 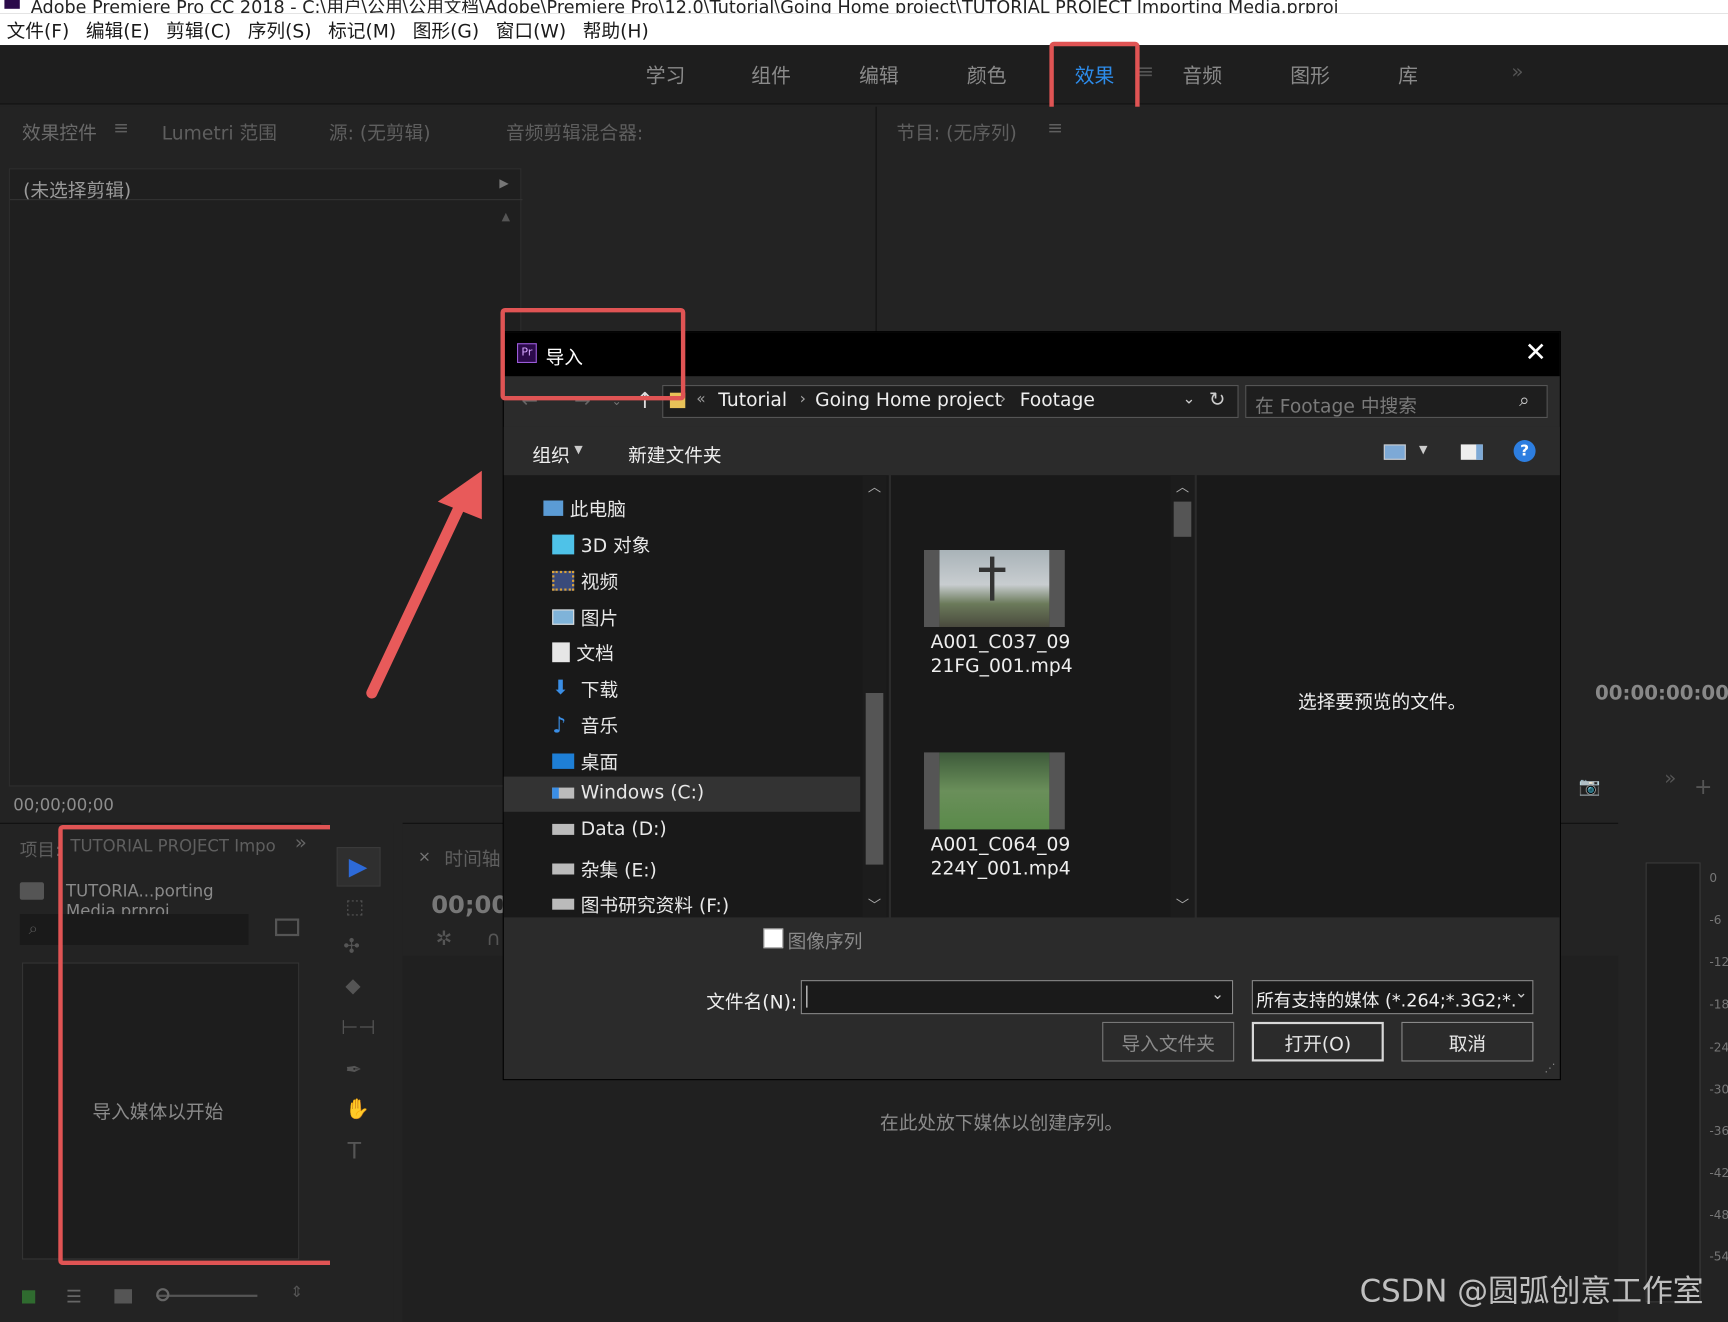 I want to click on ripple-edit-tool-icon: ✣, so click(x=351, y=946).